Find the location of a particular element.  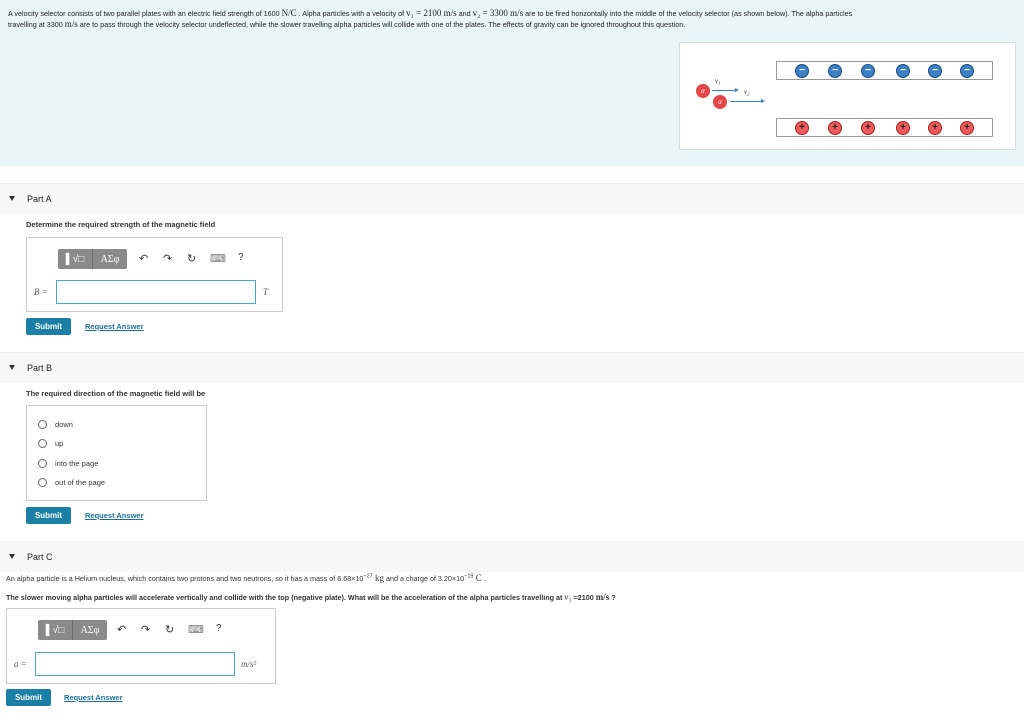

intro-text-part: . Alpha particles with a velocity of is located at coordinates (351, 13).